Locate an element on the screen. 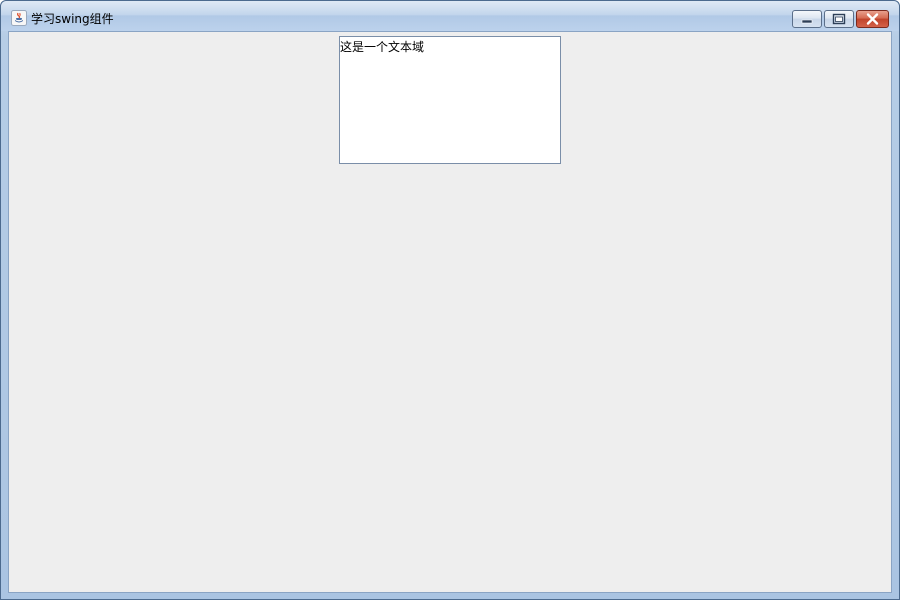 This screenshot has height=600, width=900. close-icon is located at coordinates (872, 19).